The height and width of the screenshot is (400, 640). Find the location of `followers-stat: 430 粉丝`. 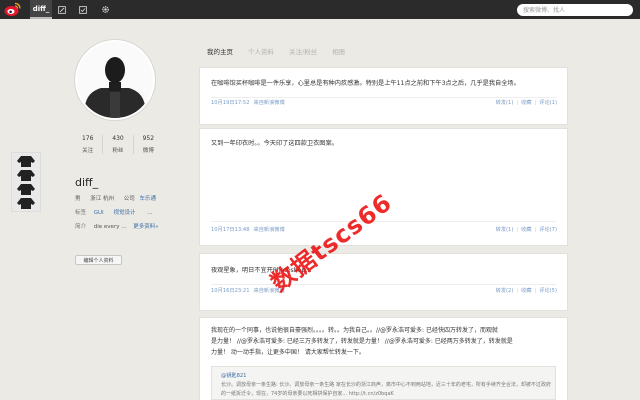

followers-stat: 430 粉丝 is located at coordinates (118, 144).